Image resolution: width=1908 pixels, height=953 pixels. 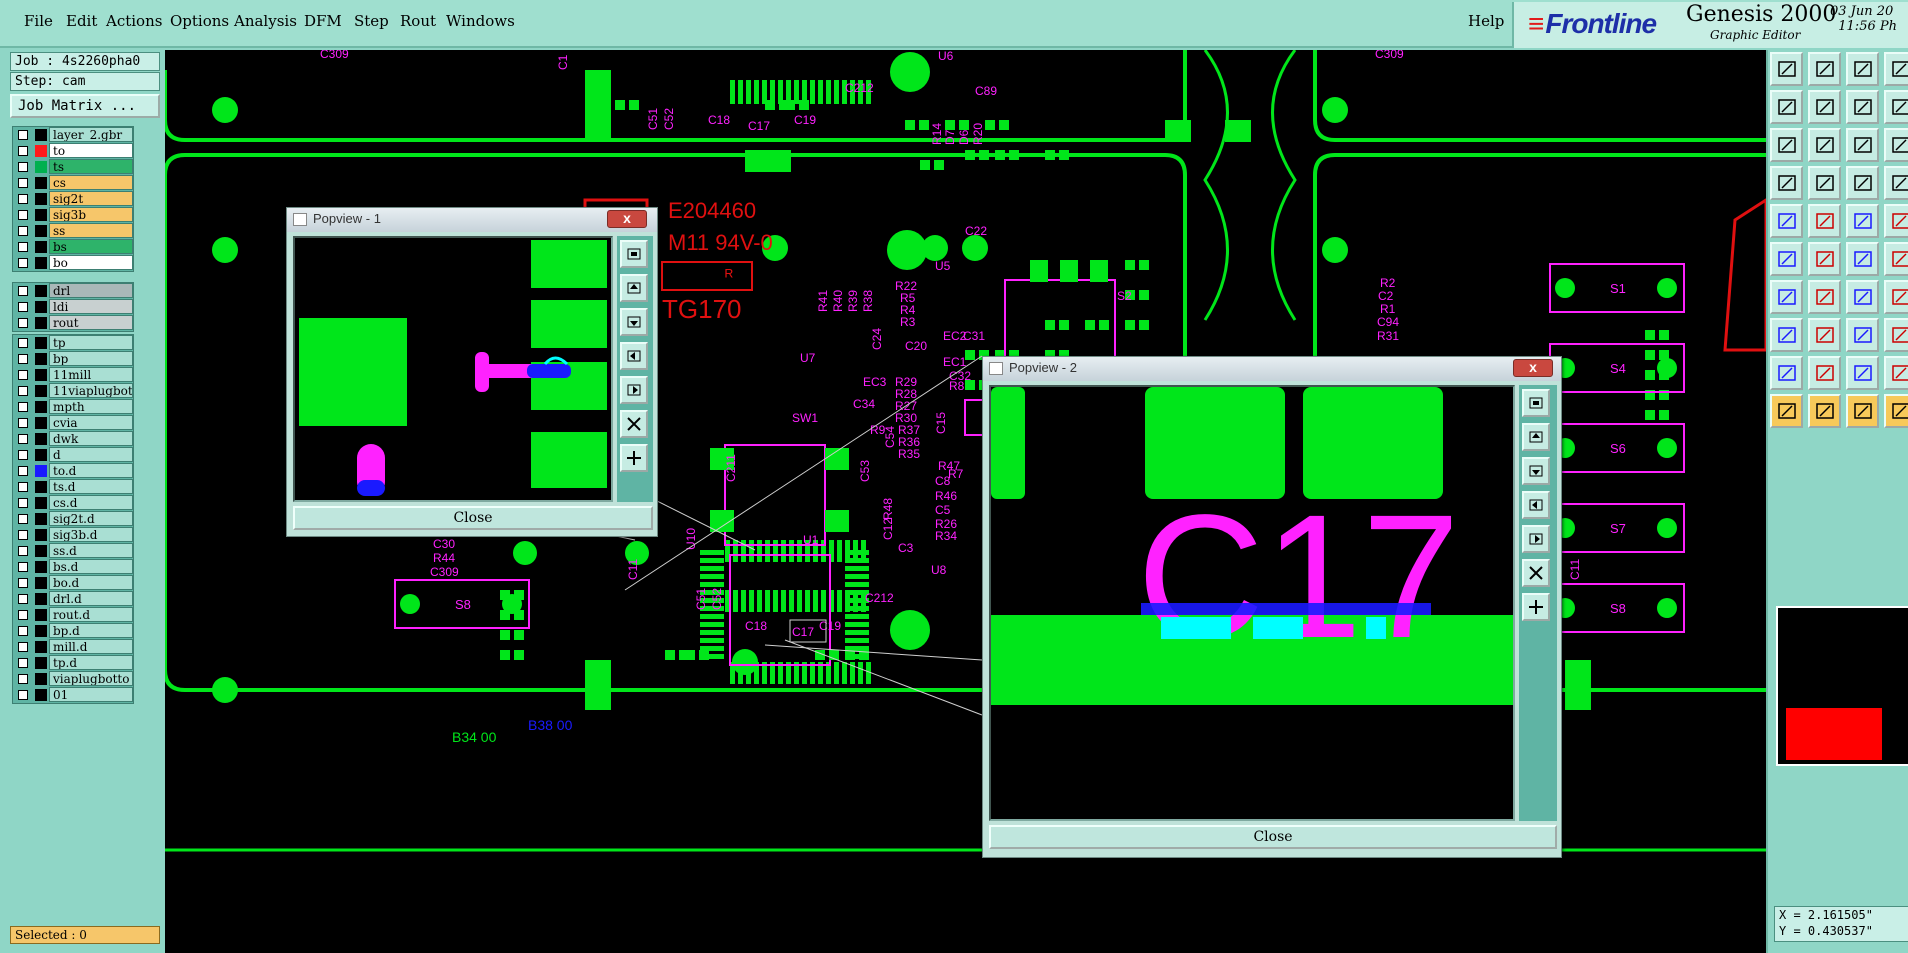 What do you see at coordinates (1834, 734) in the screenshot?
I see `overview-viewport` at bounding box center [1834, 734].